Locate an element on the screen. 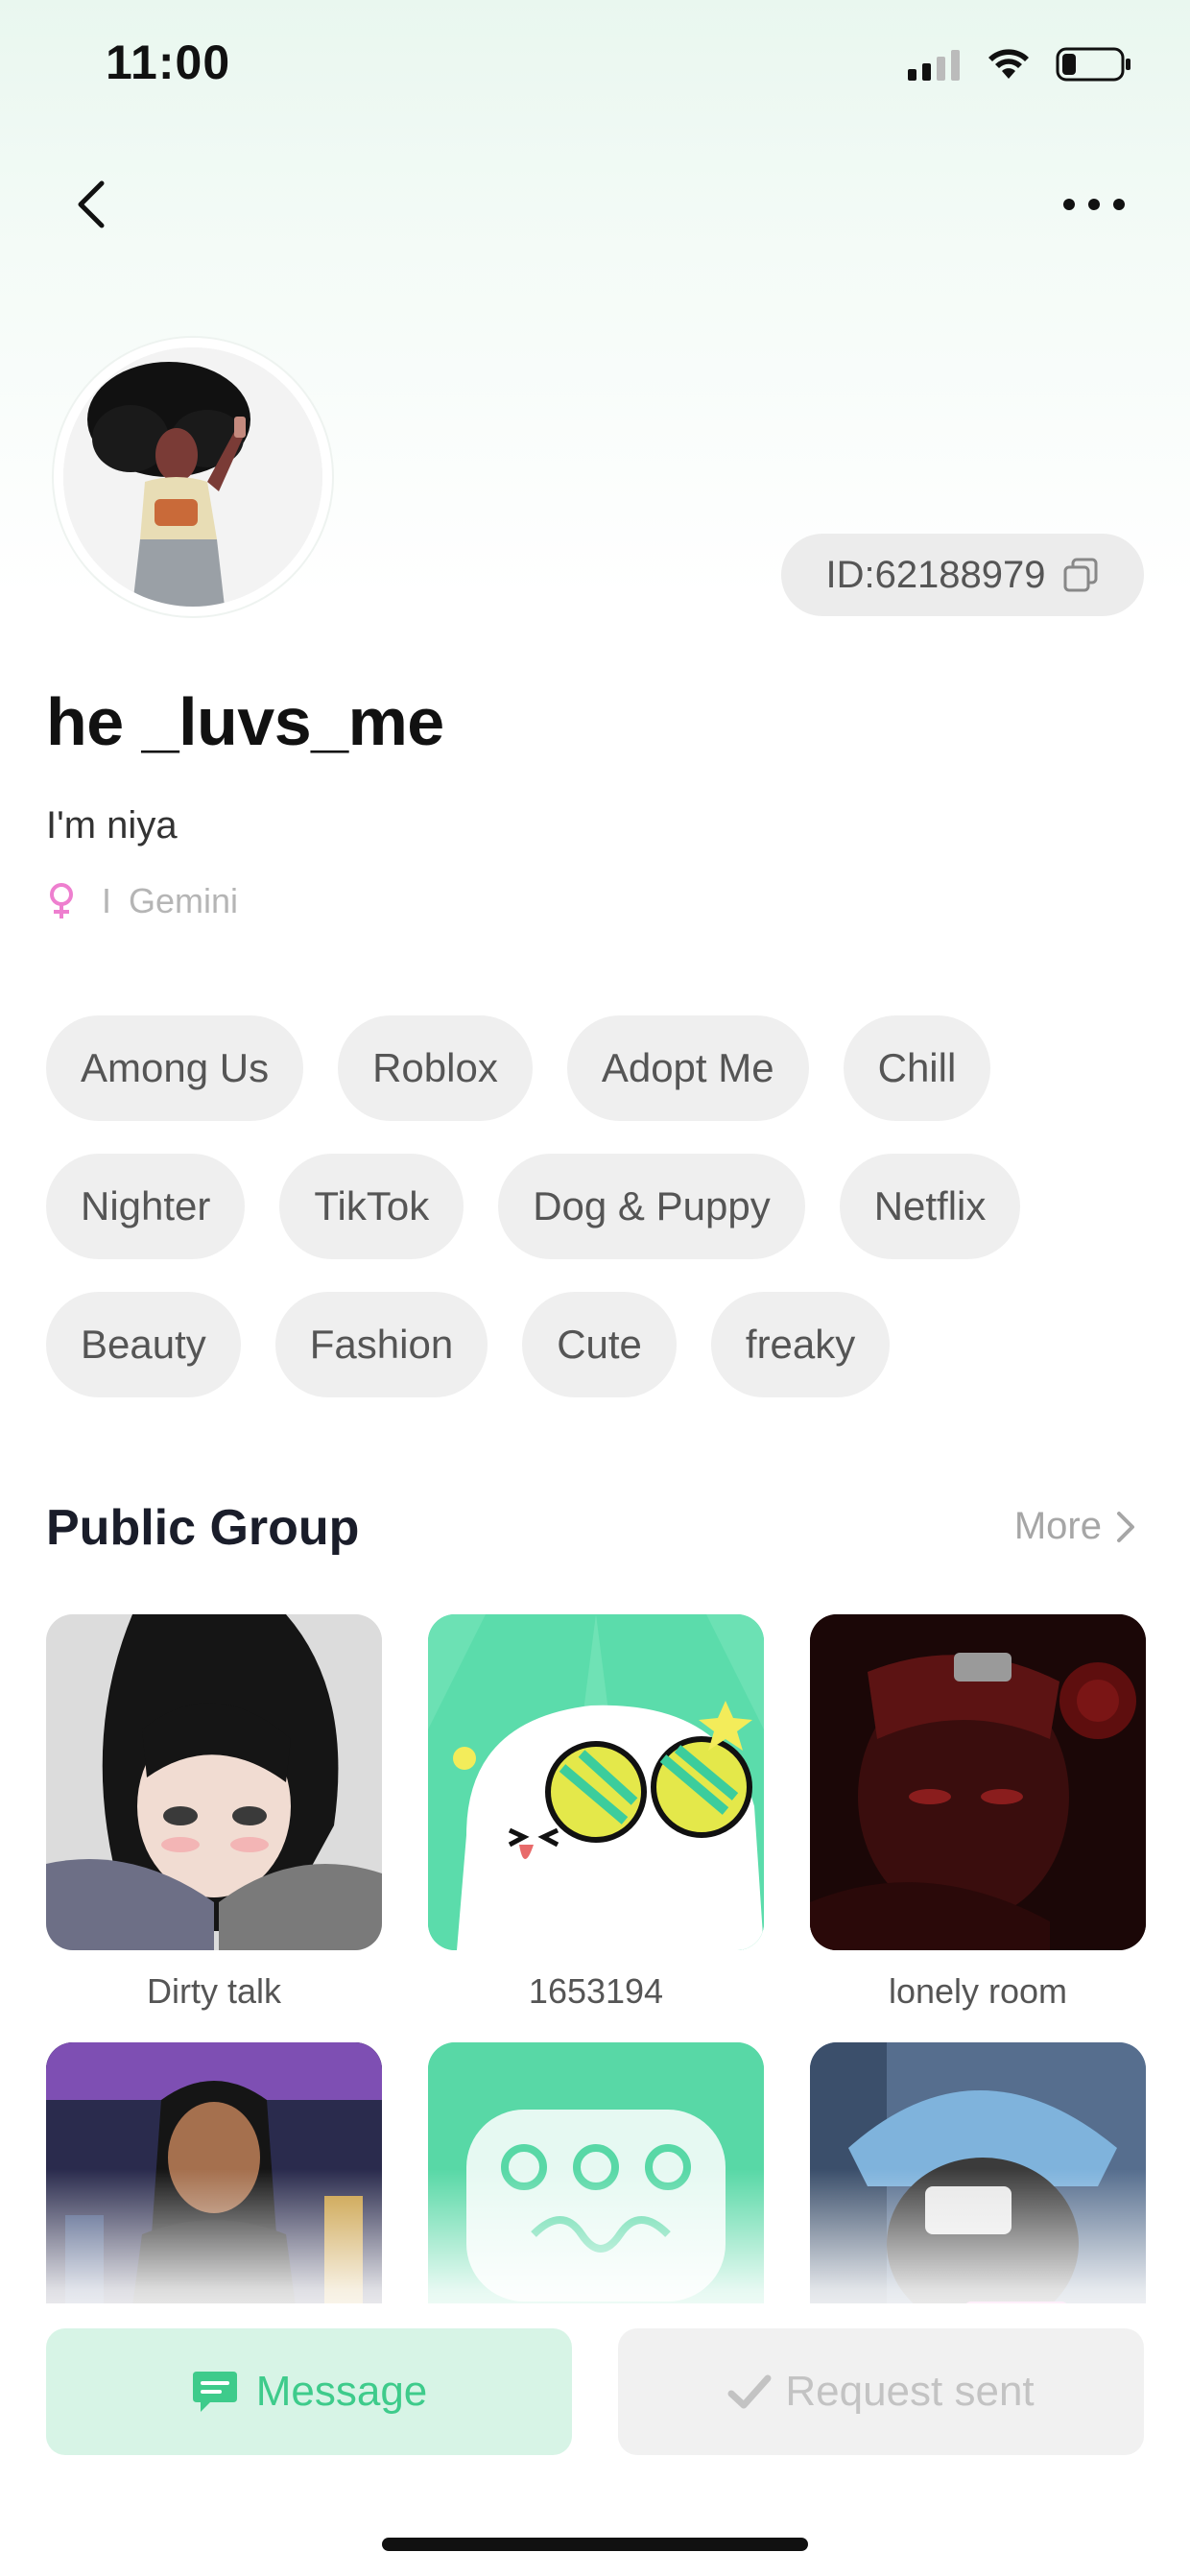 The width and height of the screenshot is (1190, 2576). tag-cute: Cute is located at coordinates (599, 1344).